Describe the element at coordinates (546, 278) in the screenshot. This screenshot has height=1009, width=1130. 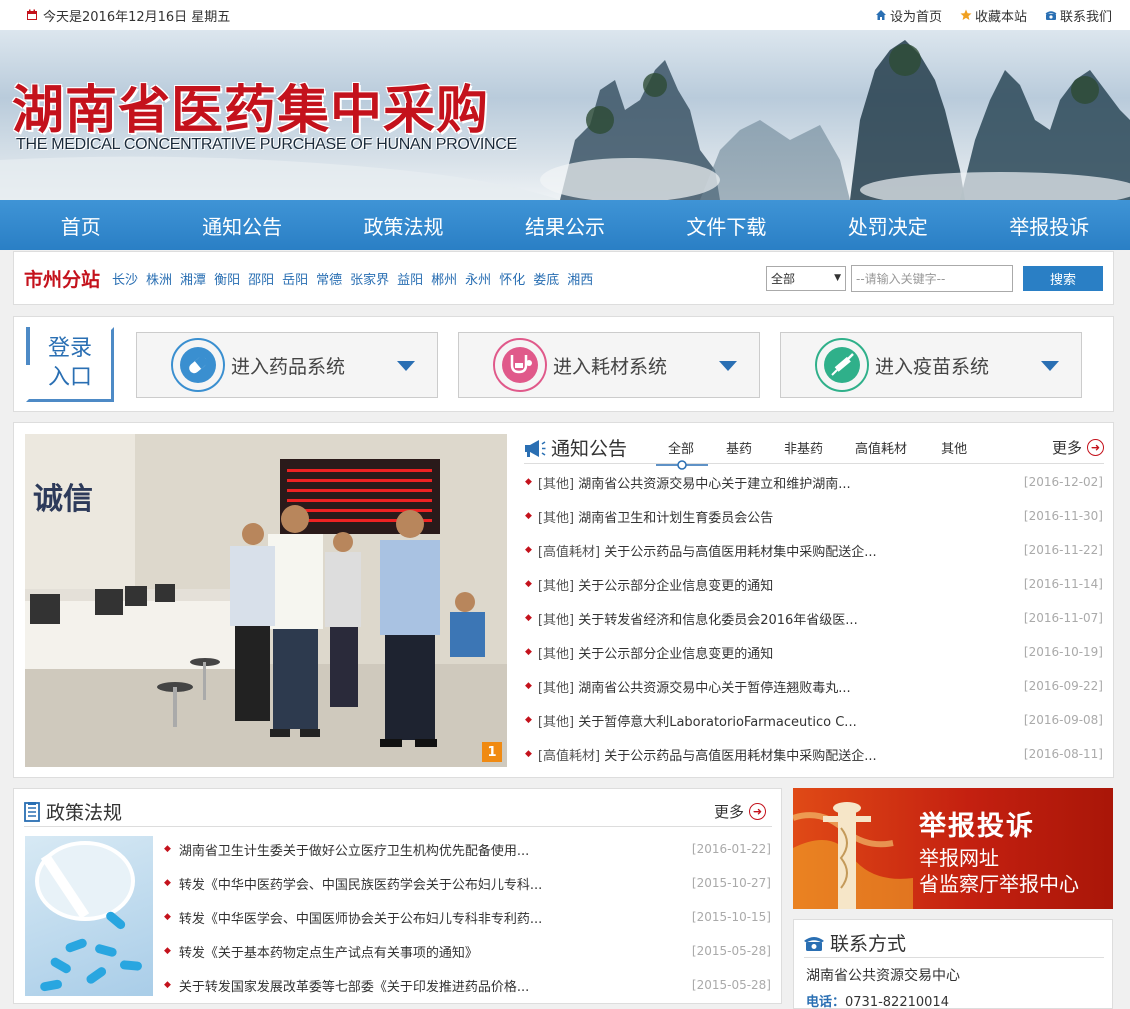
I see `city-link: 娄底` at that location.